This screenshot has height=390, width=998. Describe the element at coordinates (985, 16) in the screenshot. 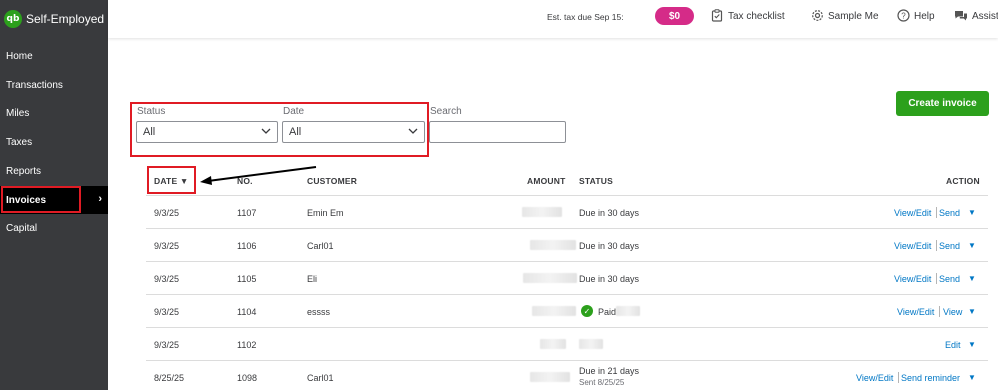

I see `assist-link: Assist` at that location.